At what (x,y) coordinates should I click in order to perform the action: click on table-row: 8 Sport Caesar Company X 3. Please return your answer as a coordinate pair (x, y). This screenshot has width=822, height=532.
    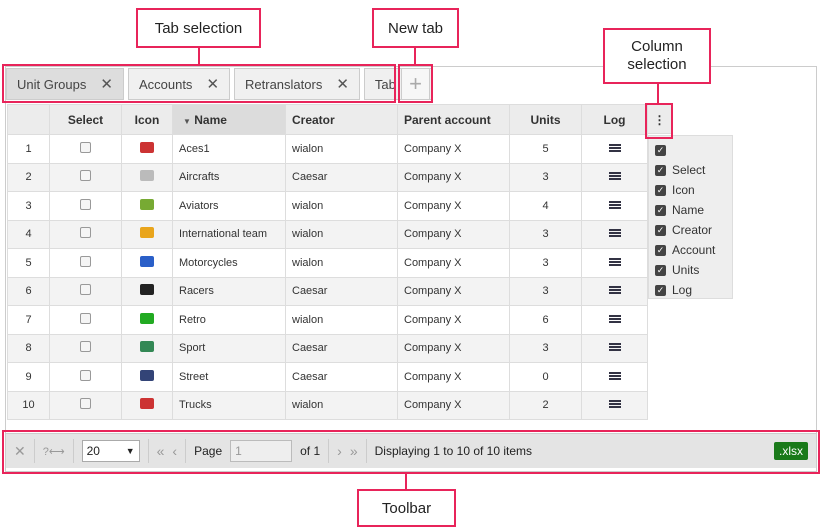
    Looking at the image, I should click on (327, 348).